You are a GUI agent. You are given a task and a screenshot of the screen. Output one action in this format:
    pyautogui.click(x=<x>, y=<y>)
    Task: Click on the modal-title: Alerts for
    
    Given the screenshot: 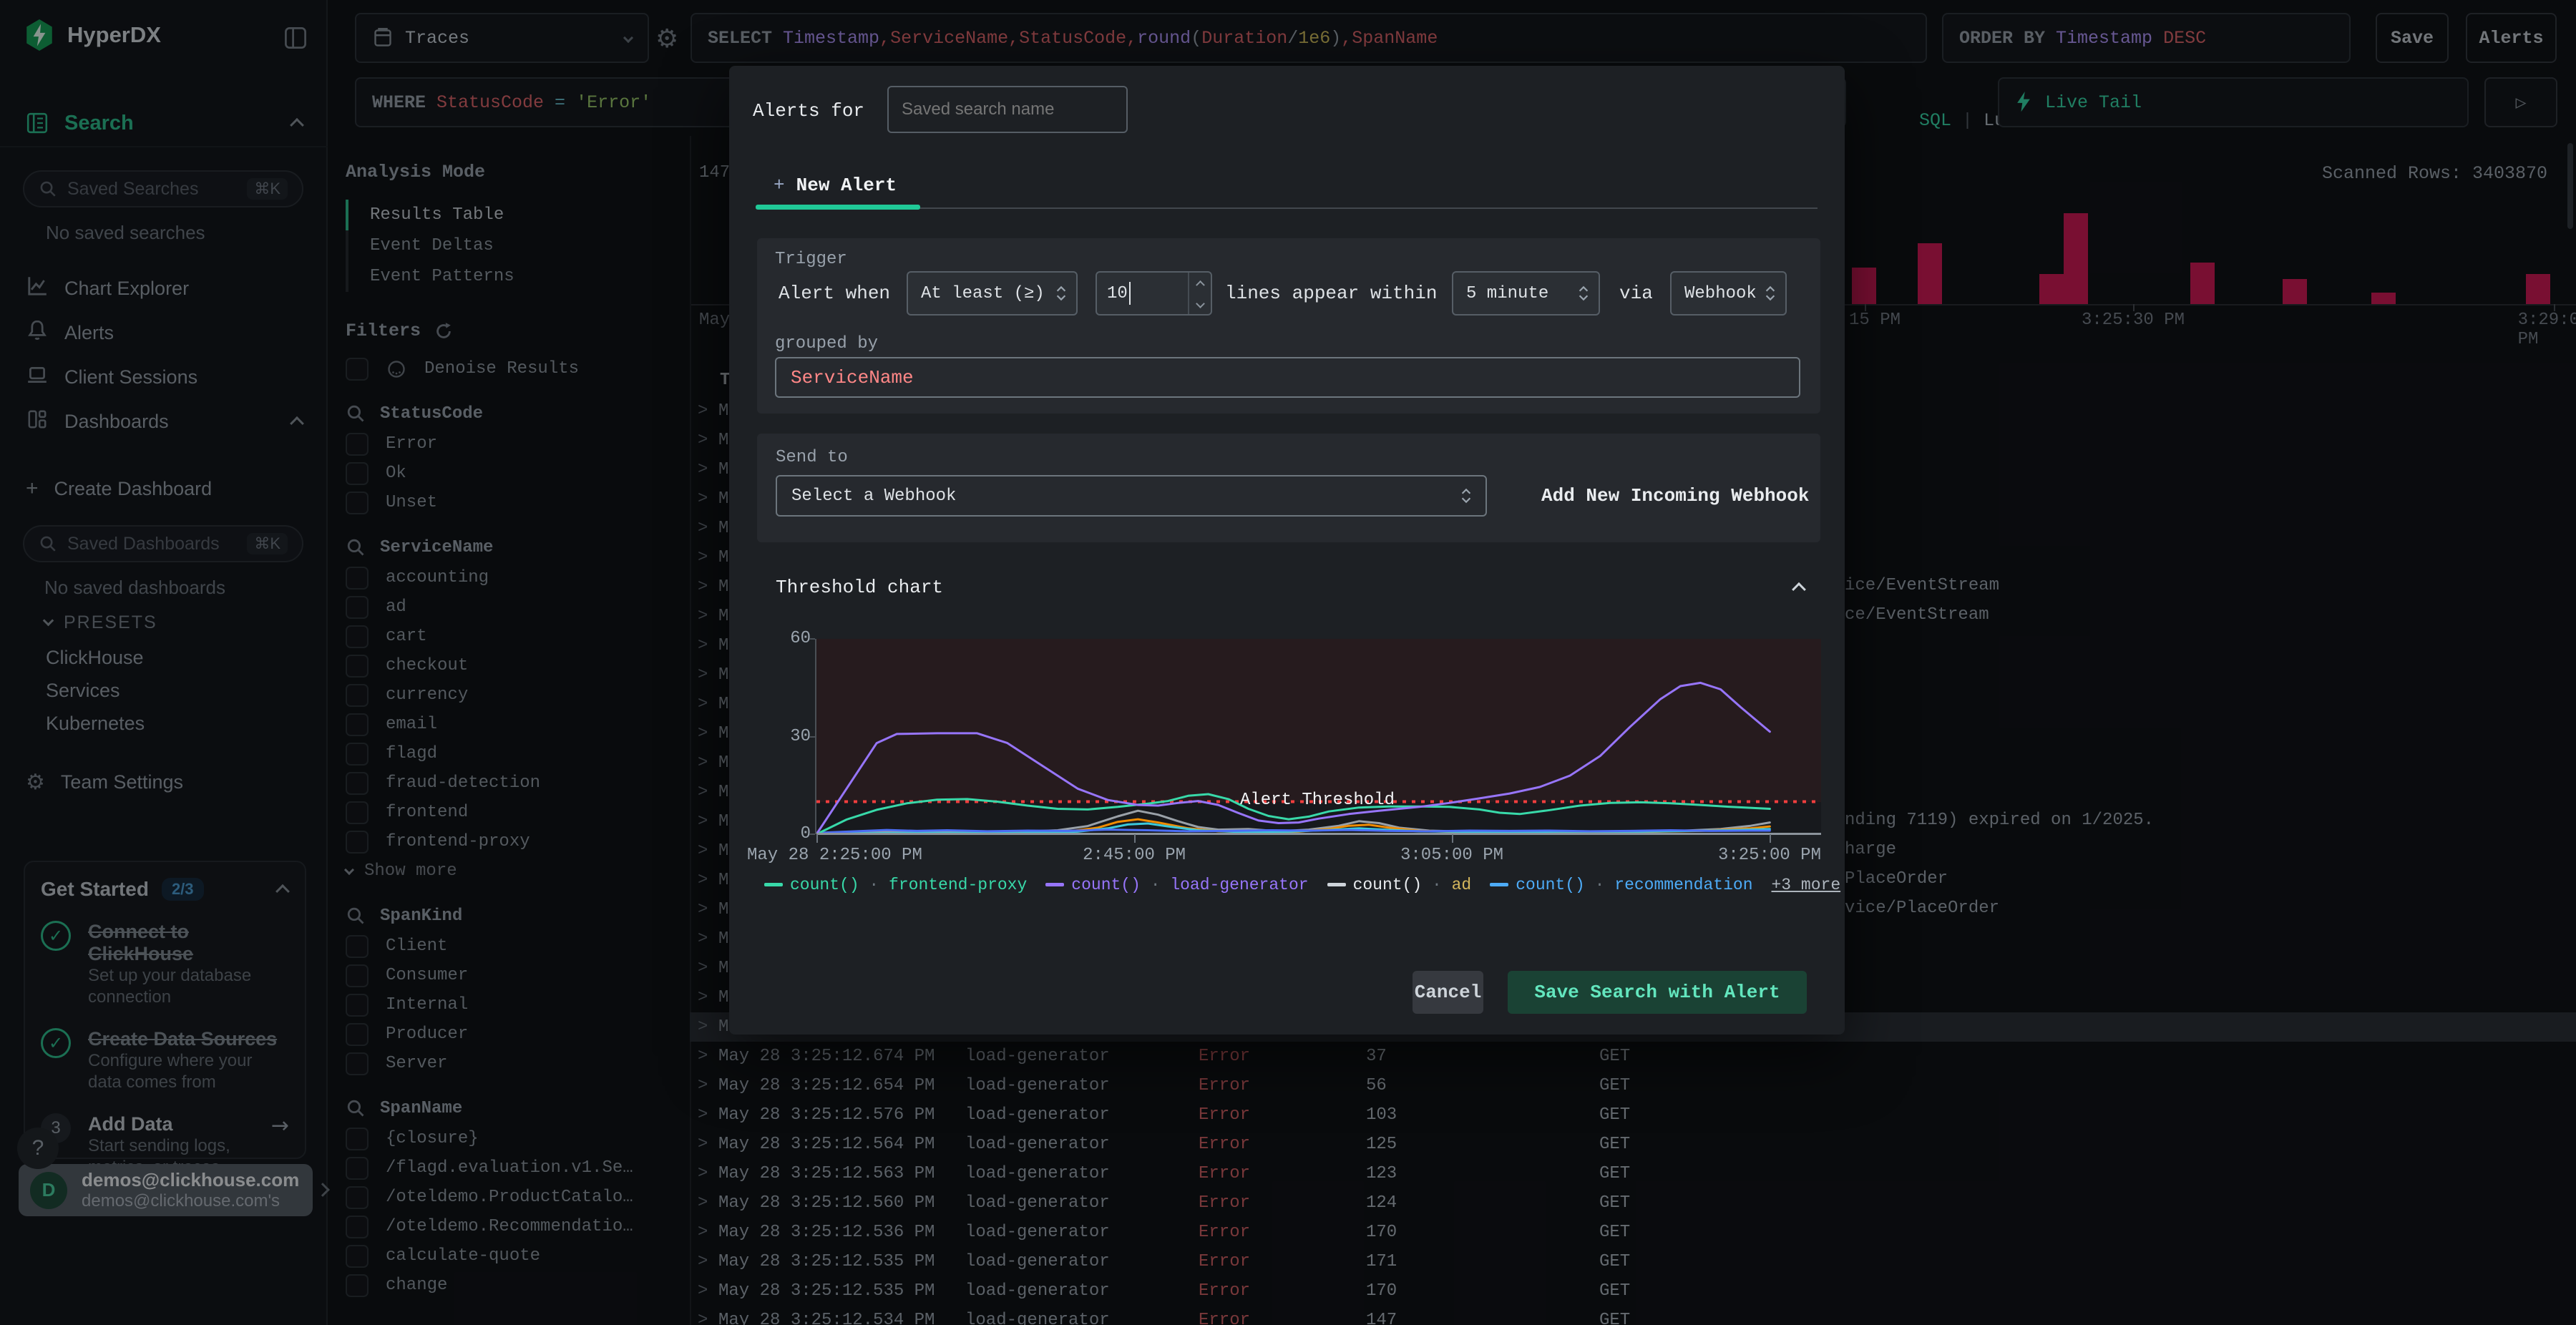 What is the action you would take?
    pyautogui.click(x=809, y=111)
    